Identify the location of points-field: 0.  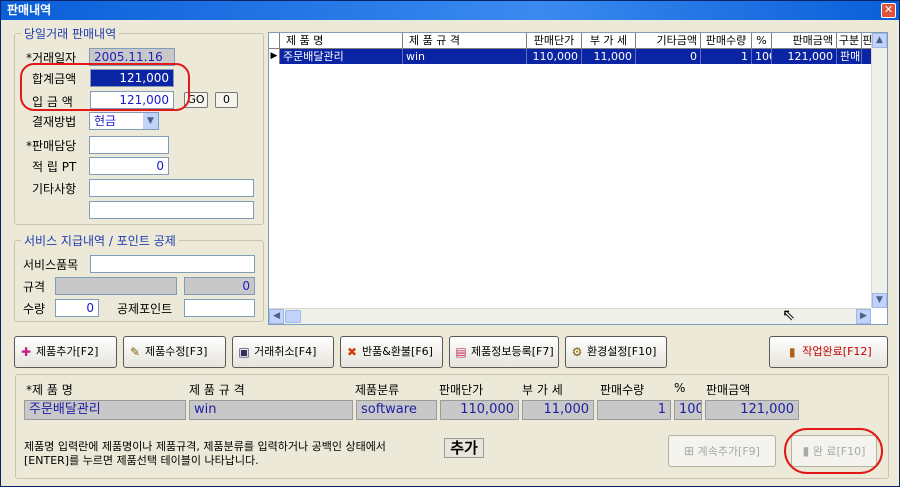
(129, 166).